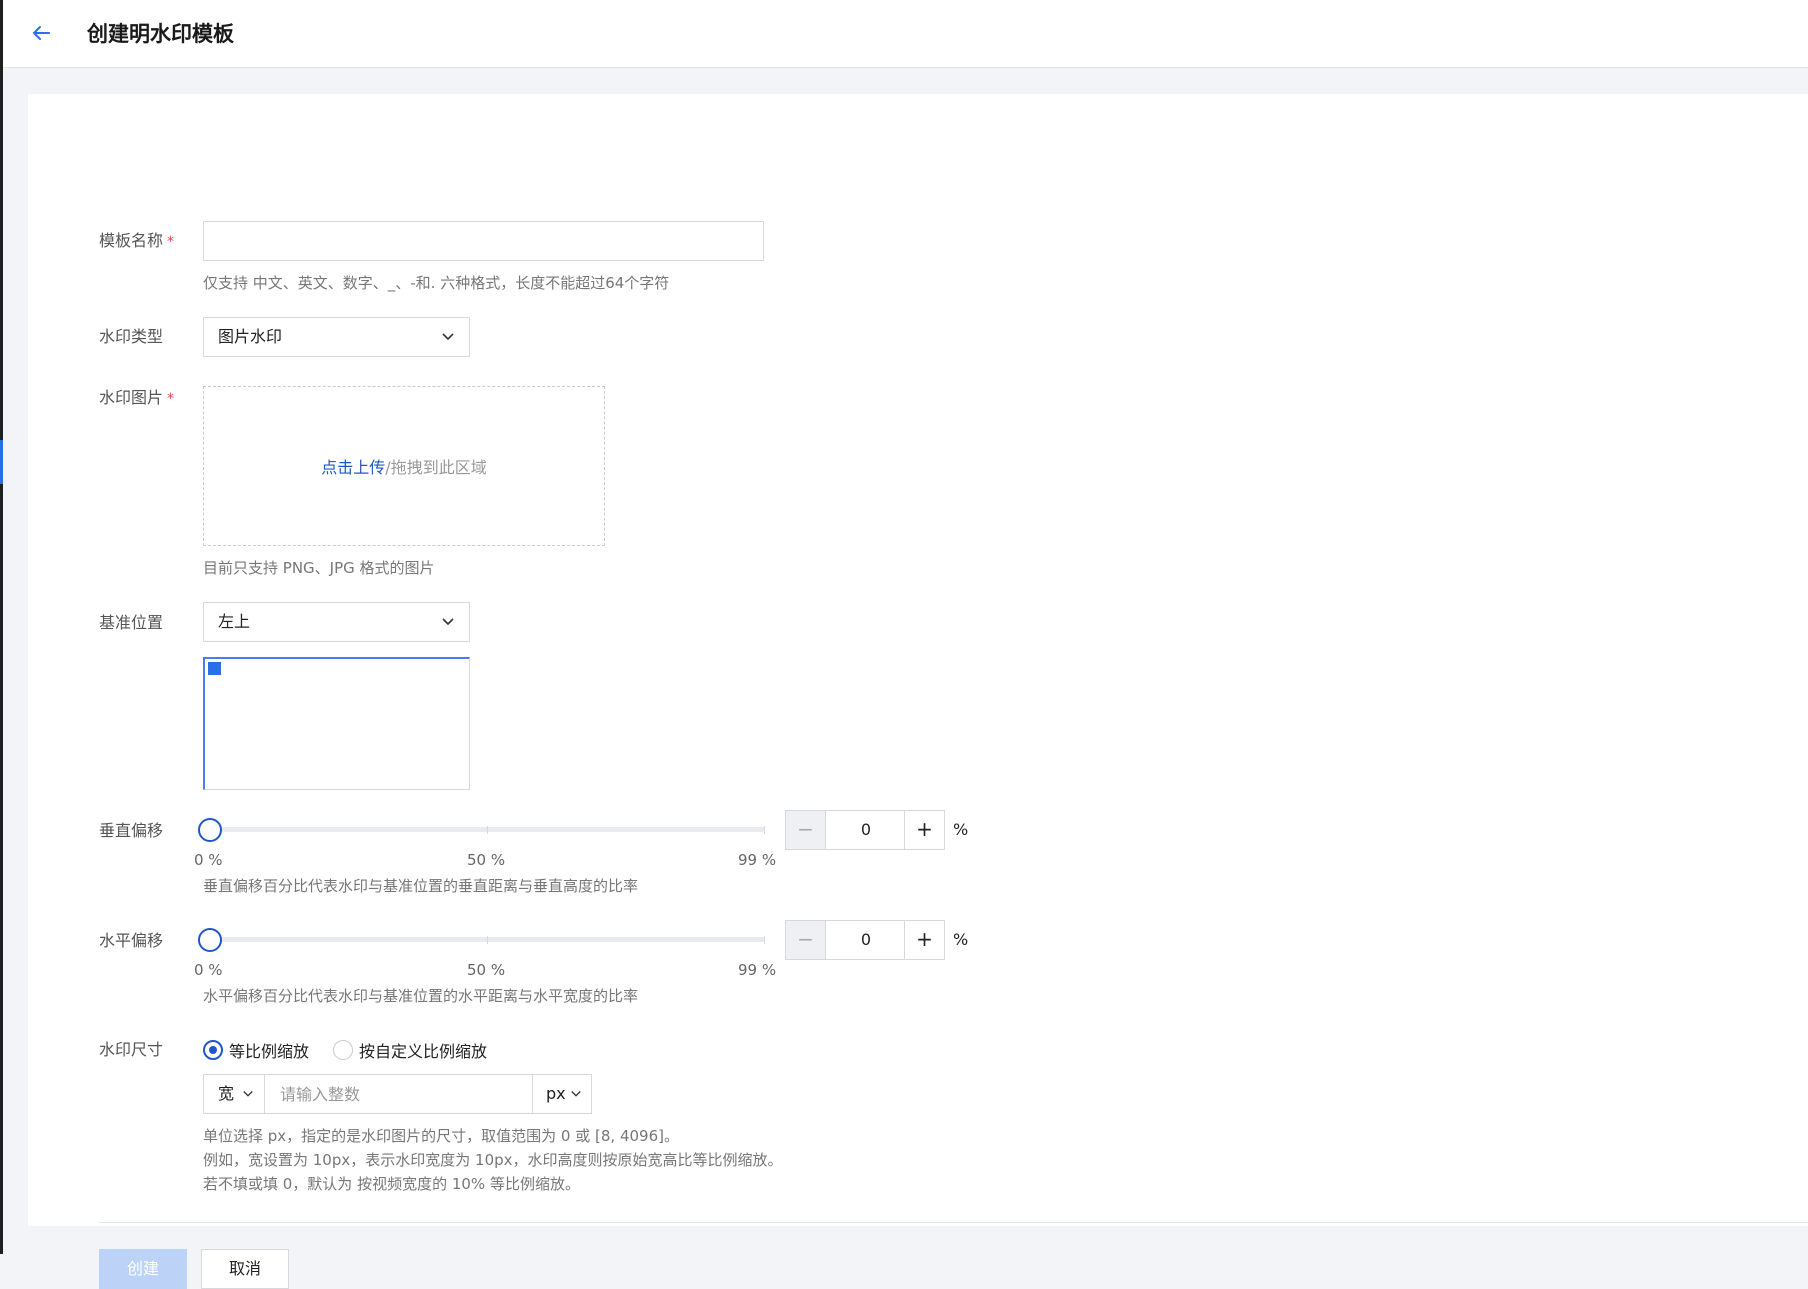 The height and width of the screenshot is (1289, 1808). Describe the element at coordinates (436, 283) in the screenshot. I see `template-name-help: 仅支持 中文、英文、数字、_、-和. 六种格式，长度不能超过64个字符` at that location.